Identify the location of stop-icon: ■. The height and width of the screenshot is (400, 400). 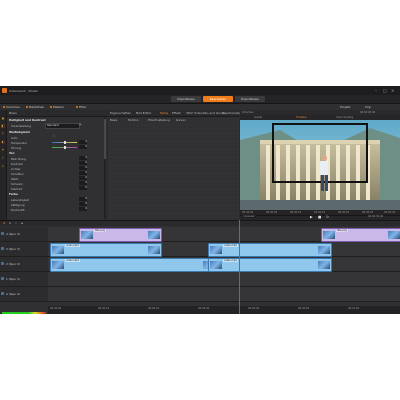
(319, 217).